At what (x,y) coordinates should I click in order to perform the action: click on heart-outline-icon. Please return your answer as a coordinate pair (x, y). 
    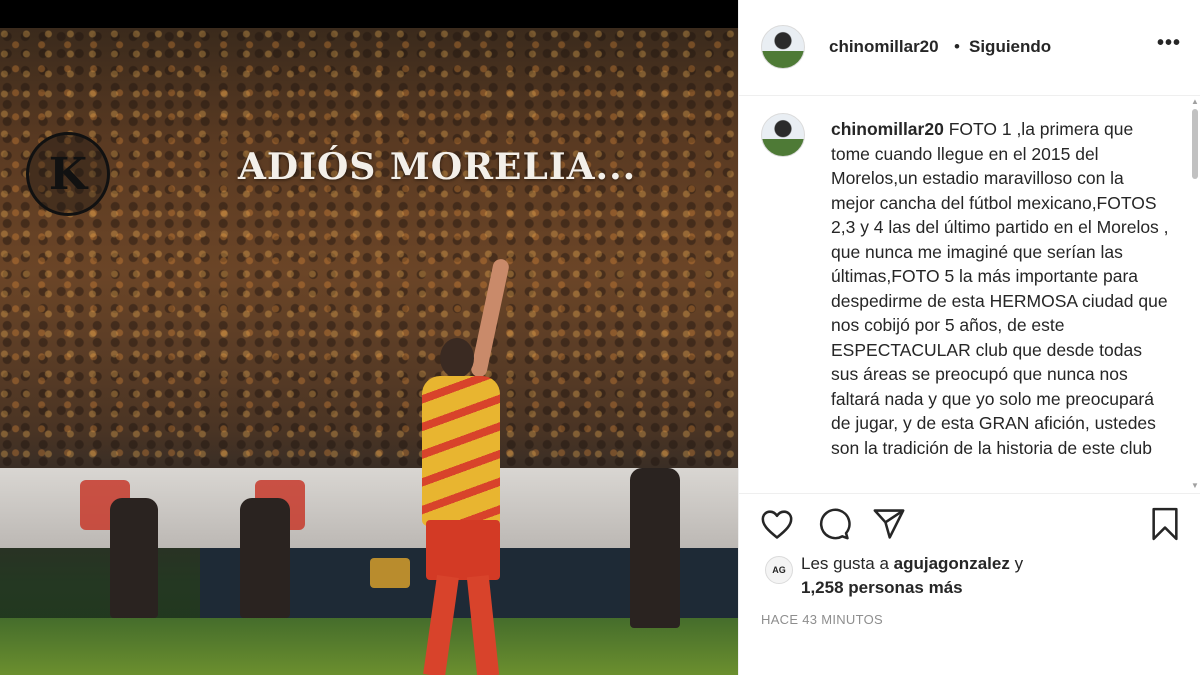
    Looking at the image, I should click on (777, 524).